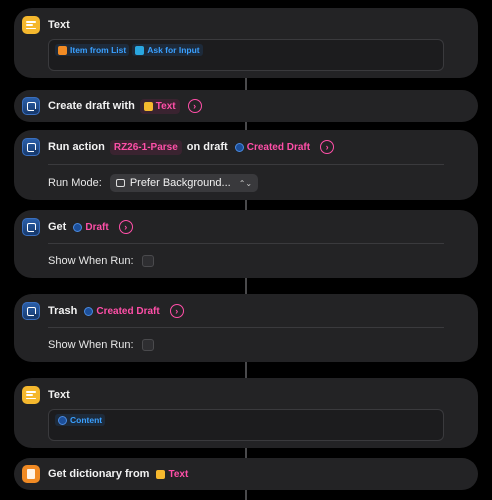 This screenshot has width=492, height=500. What do you see at coordinates (76, 147) in the screenshot?
I see `action-title: Run action` at bounding box center [76, 147].